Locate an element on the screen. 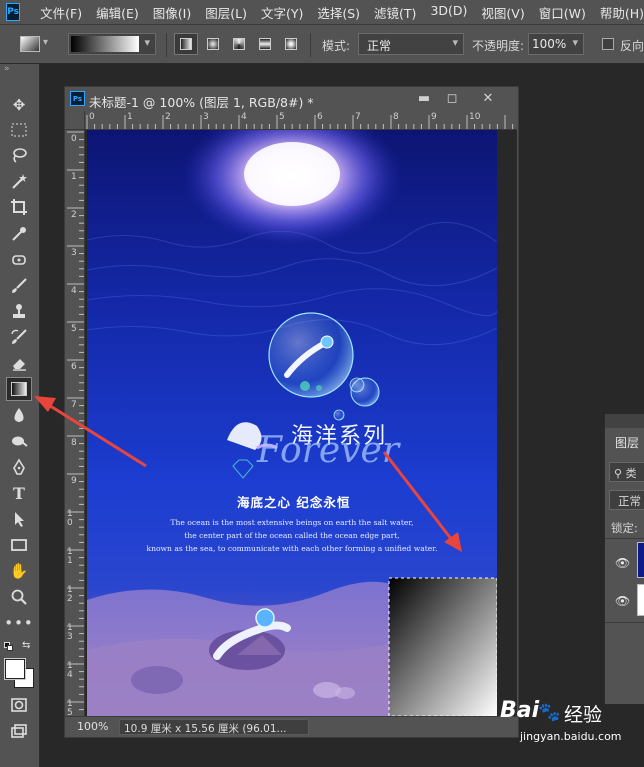  mode-select: 正常 ▾ is located at coordinates (411, 44).